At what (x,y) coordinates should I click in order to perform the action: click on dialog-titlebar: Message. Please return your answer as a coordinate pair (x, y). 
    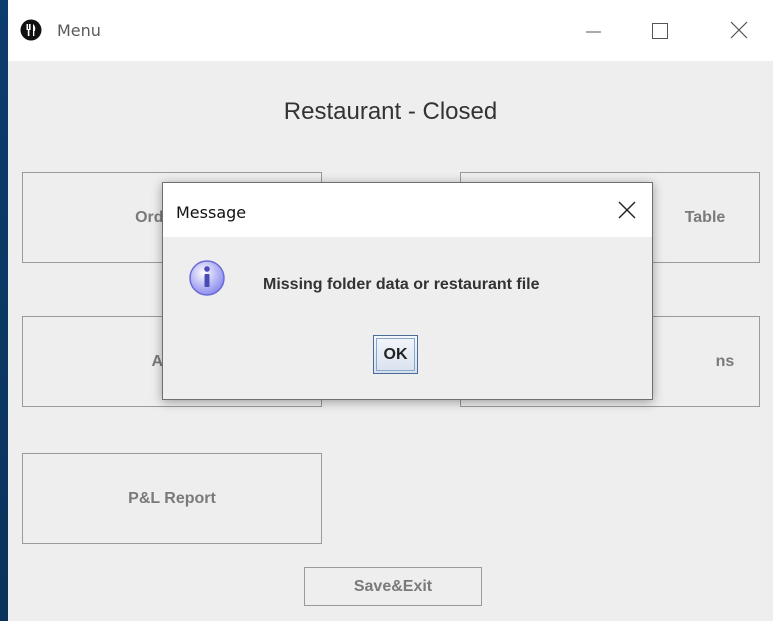
    Looking at the image, I should click on (407, 210).